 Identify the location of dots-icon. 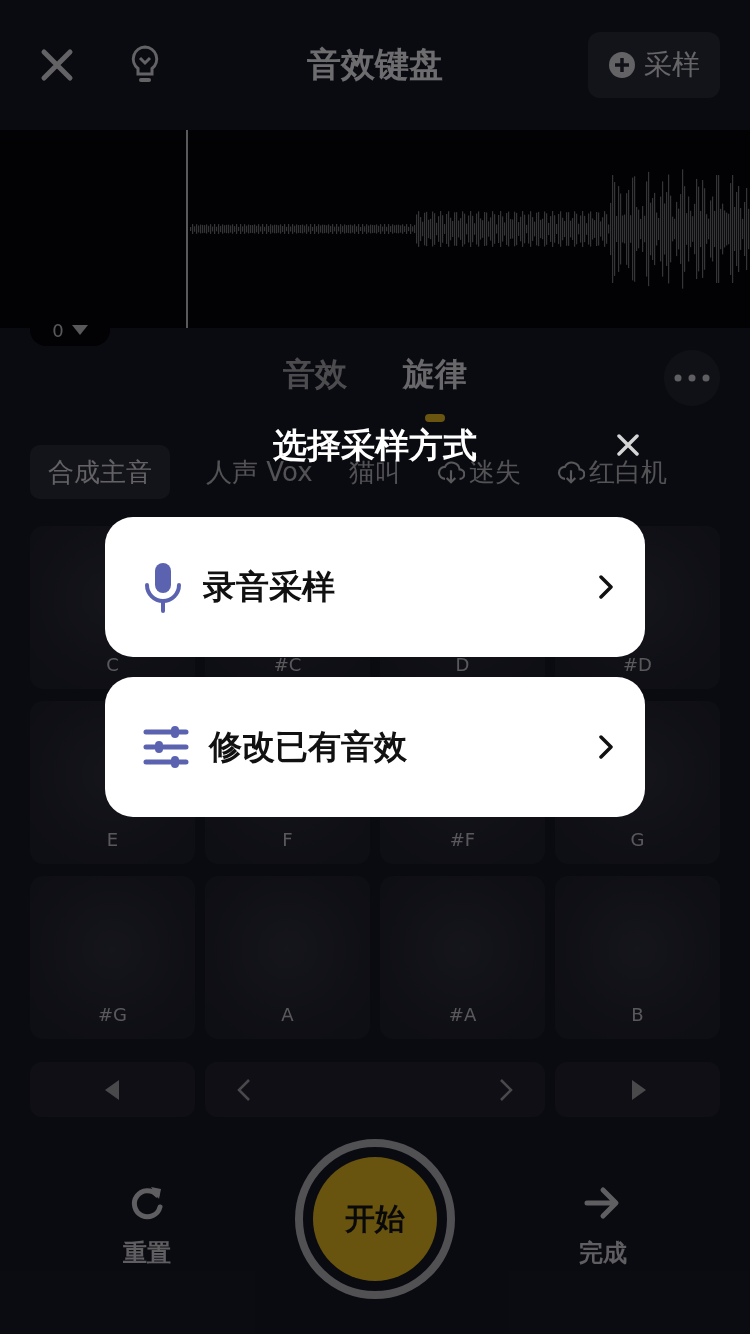
(692, 378).